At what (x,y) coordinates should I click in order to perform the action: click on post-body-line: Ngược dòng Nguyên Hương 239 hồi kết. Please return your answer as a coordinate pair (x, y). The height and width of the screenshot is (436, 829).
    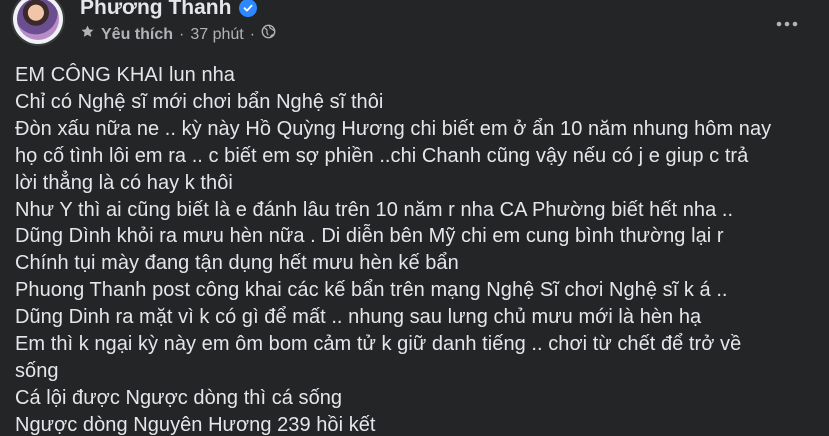
    Looking at the image, I should click on (195, 424).